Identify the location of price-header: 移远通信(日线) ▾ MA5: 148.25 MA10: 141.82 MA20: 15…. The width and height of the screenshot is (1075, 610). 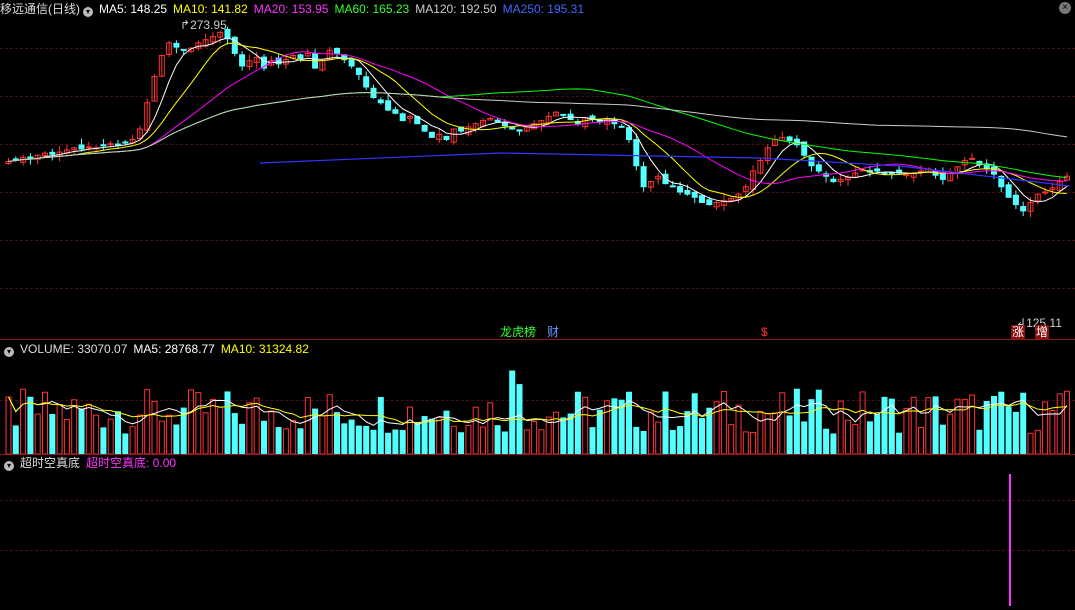
(295, 9).